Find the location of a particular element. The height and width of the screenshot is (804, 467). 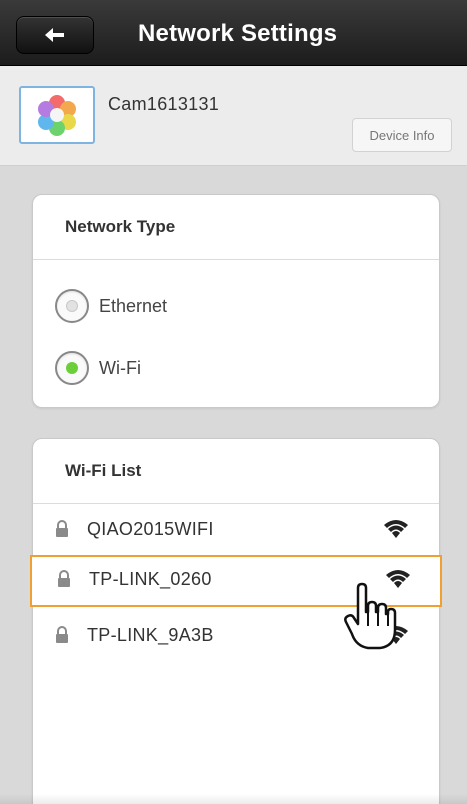

device-info-button: Device Info is located at coordinates (402, 135).